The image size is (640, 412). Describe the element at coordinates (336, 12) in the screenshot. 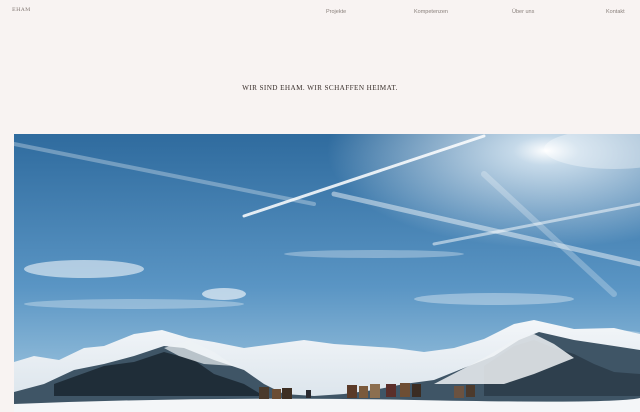

I see `nav-link-projekte: Projekte` at that location.